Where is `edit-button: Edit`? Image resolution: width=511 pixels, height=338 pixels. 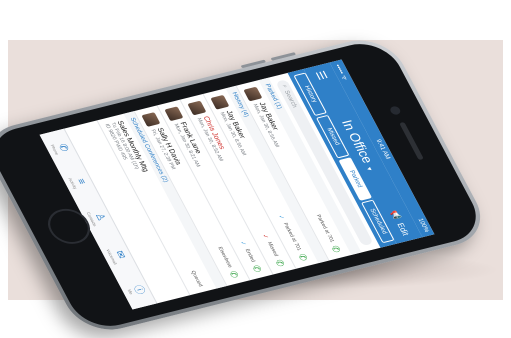 edit-button: Edit is located at coordinates (403, 229).